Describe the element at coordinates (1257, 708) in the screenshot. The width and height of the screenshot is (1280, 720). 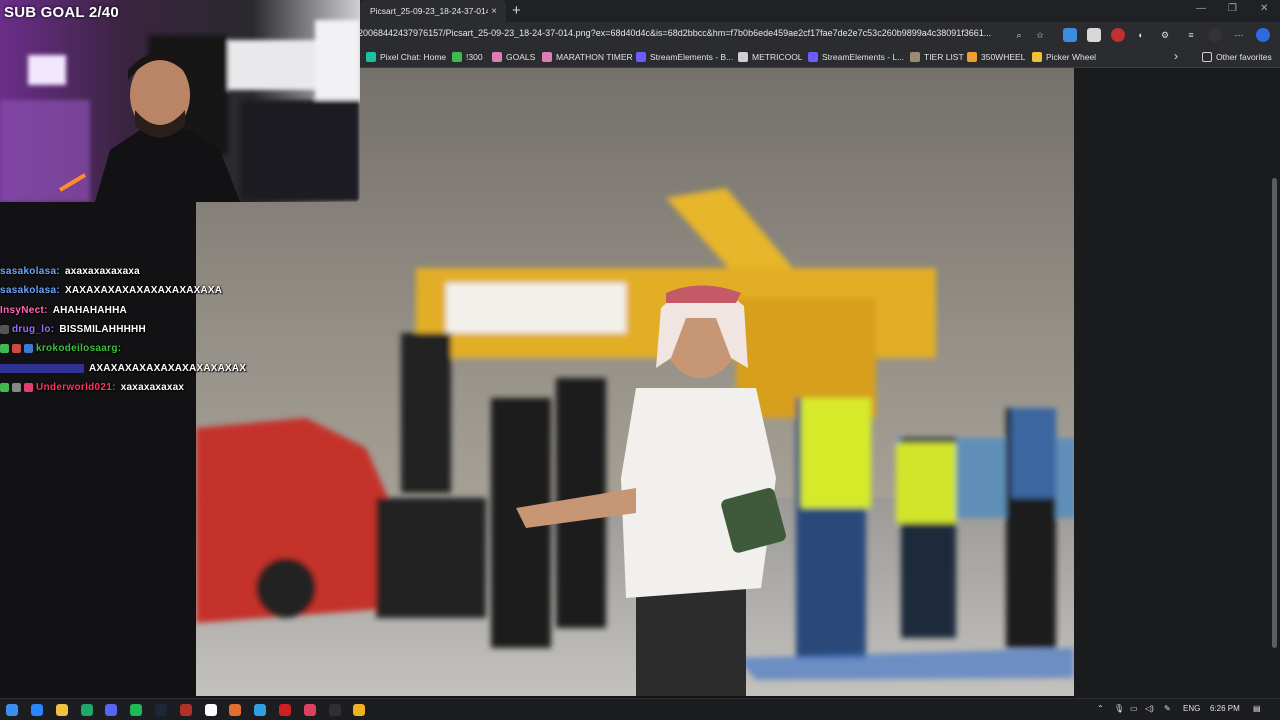
I see `notifications-icon: ▤` at that location.